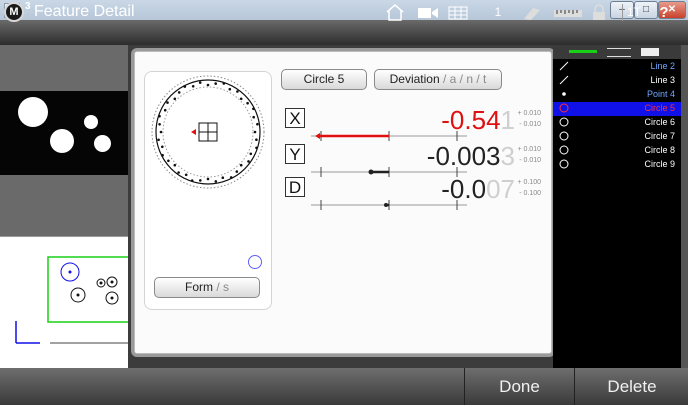  Describe the element at coordinates (324, 79) in the screenshot. I see `feature-name-button: Circle 5` at that location.